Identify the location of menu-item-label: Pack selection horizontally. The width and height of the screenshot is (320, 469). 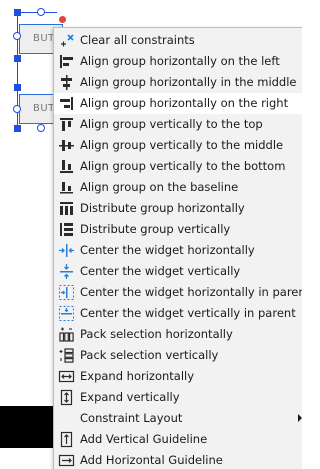
(156, 334).